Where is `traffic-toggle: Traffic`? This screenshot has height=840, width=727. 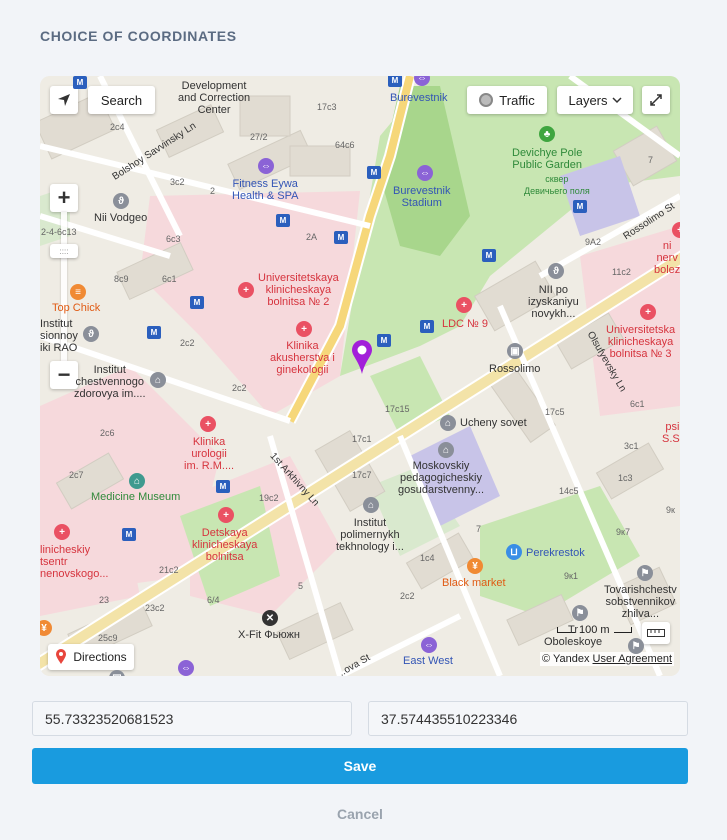 traffic-toggle: Traffic is located at coordinates (507, 100).